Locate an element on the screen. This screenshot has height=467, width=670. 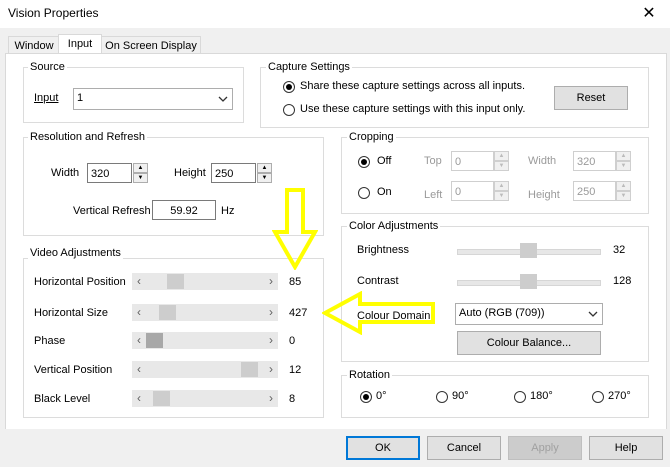
crop-top-field: 0 is located at coordinates (472, 161).